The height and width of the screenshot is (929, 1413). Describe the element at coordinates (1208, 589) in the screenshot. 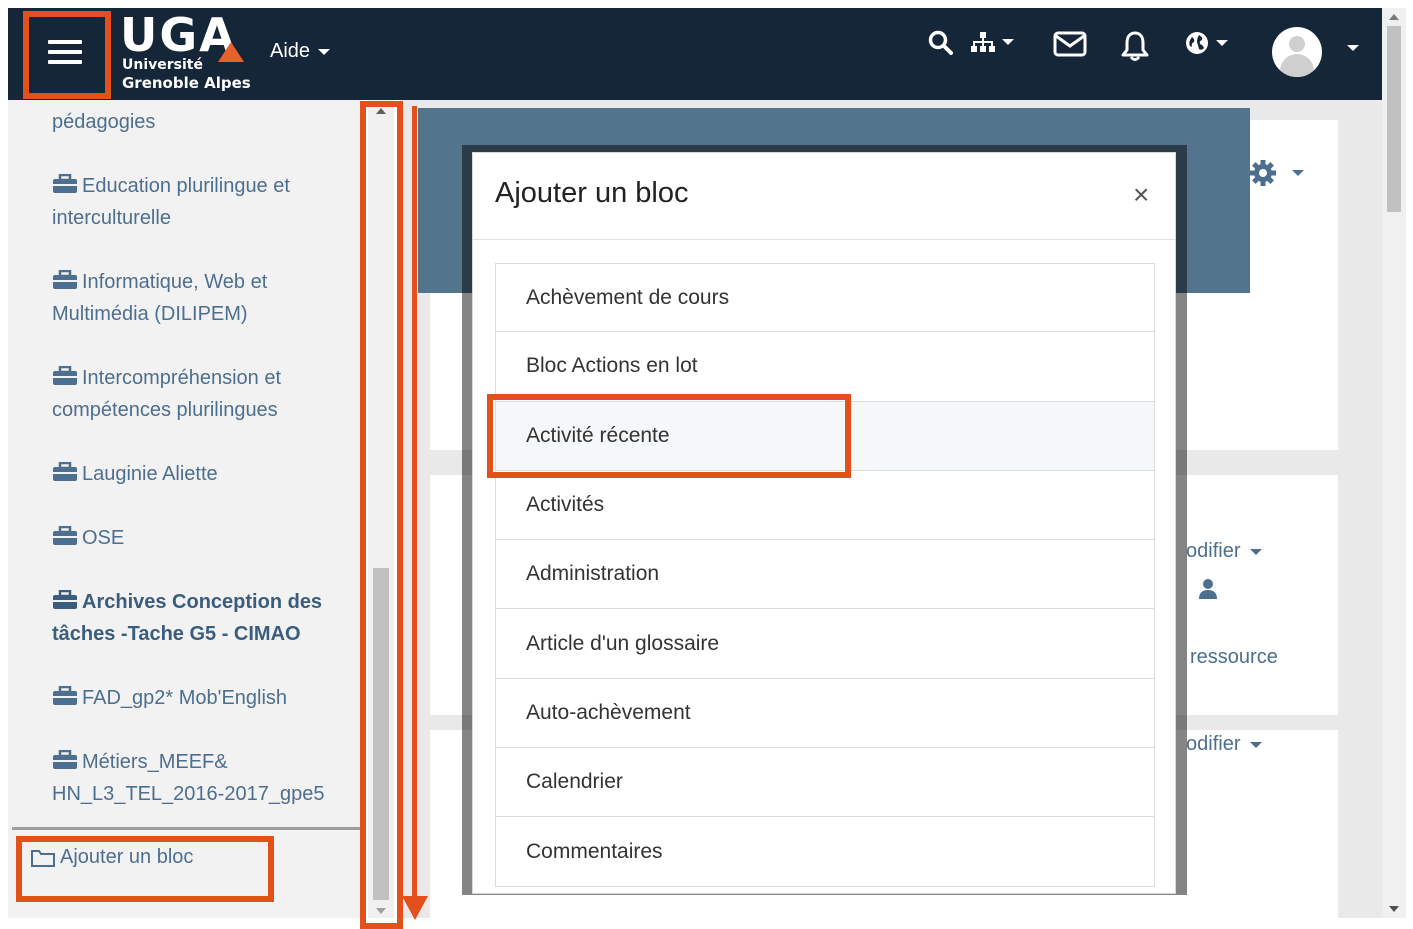

I see `user-icon` at that location.